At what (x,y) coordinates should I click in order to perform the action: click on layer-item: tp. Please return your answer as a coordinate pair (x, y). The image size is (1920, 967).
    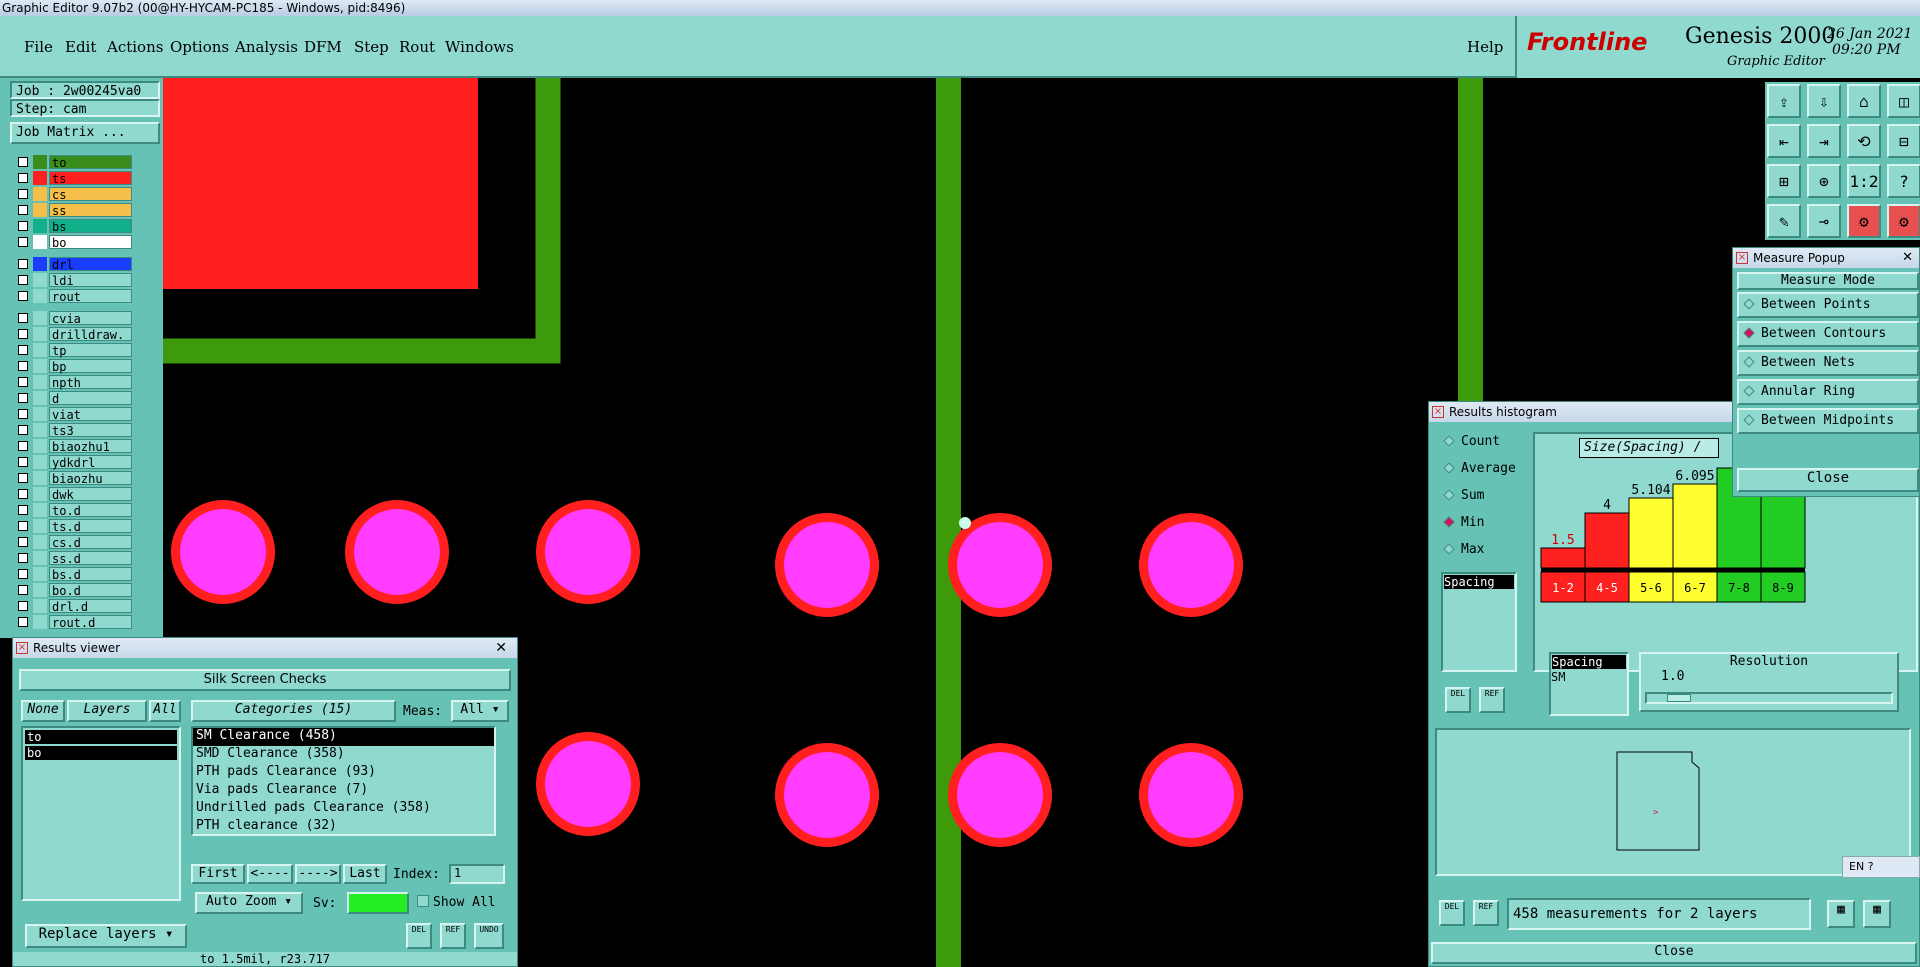
    Looking at the image, I should click on (73, 350).